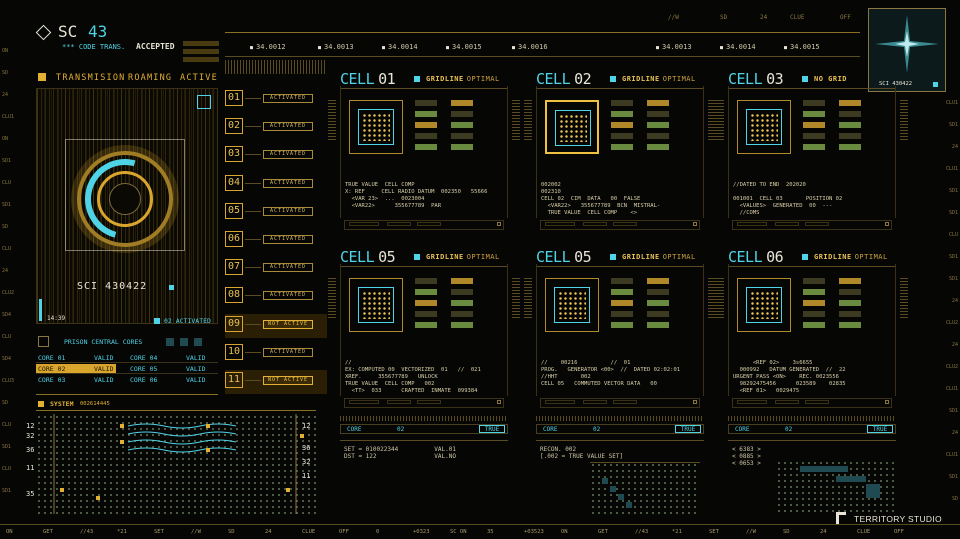  Describe the element at coordinates (8, 293) in the screenshot. I see `left-tick: CLU2` at that location.